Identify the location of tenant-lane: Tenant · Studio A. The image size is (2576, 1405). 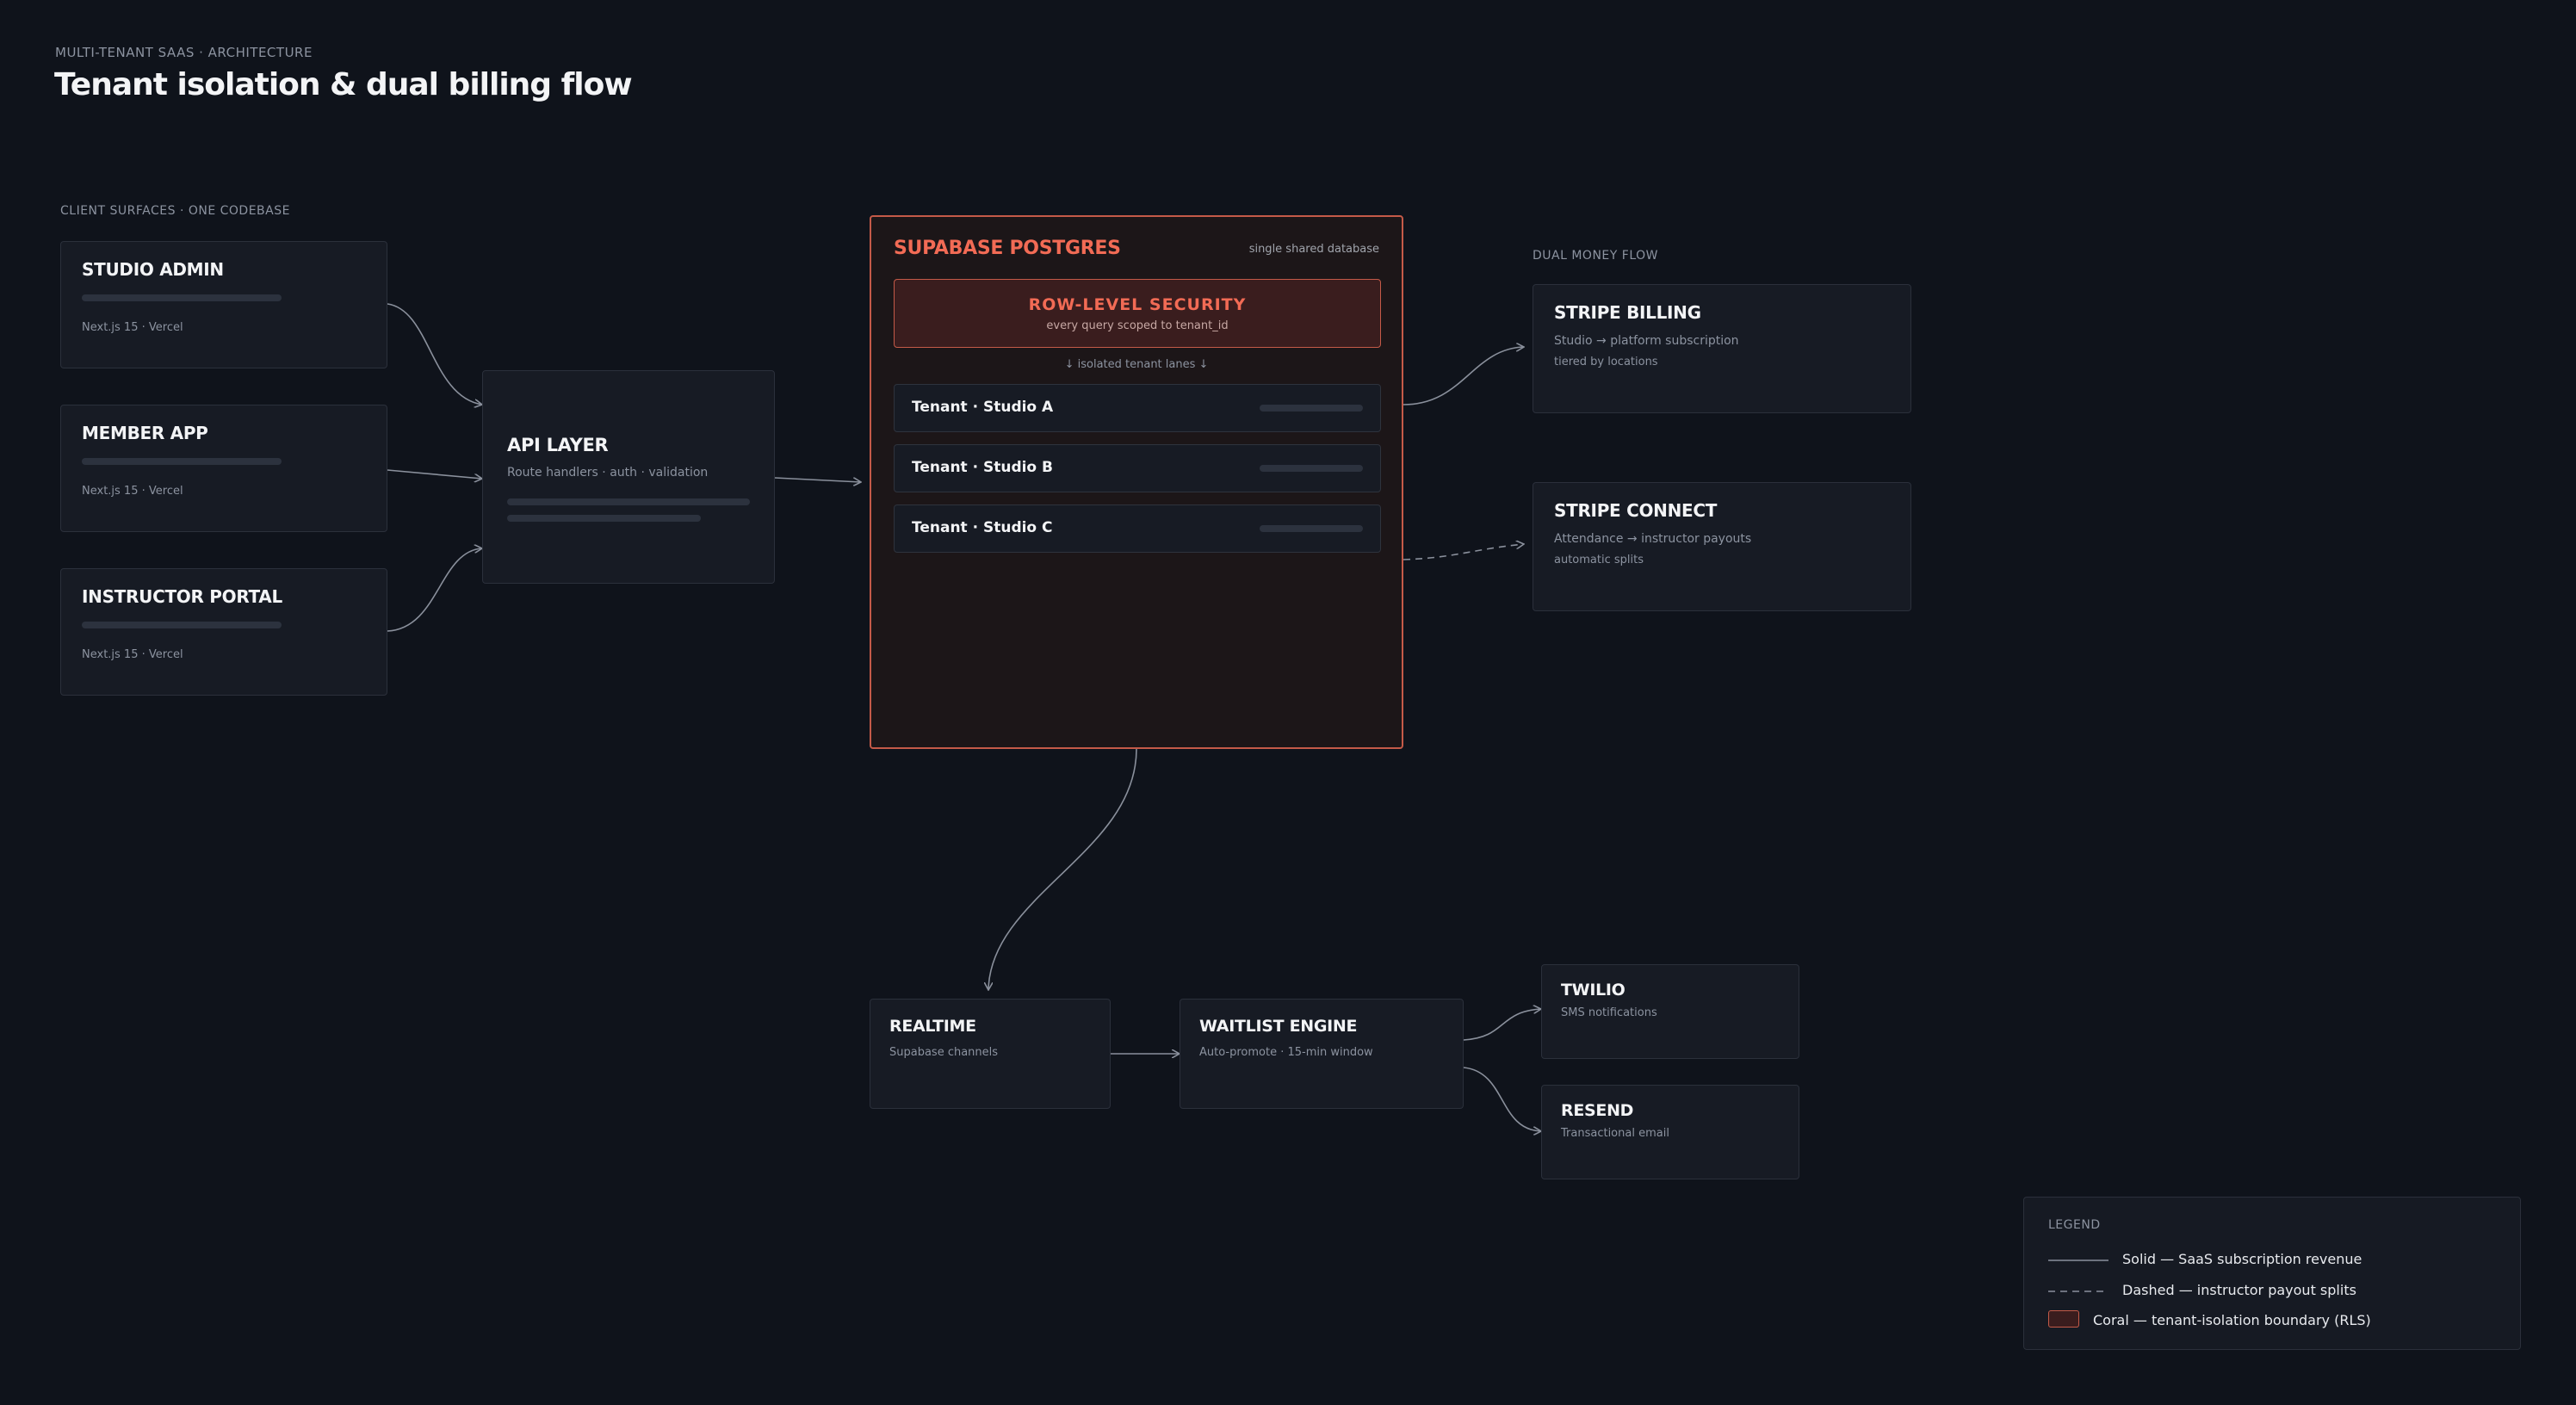
(1138, 408).